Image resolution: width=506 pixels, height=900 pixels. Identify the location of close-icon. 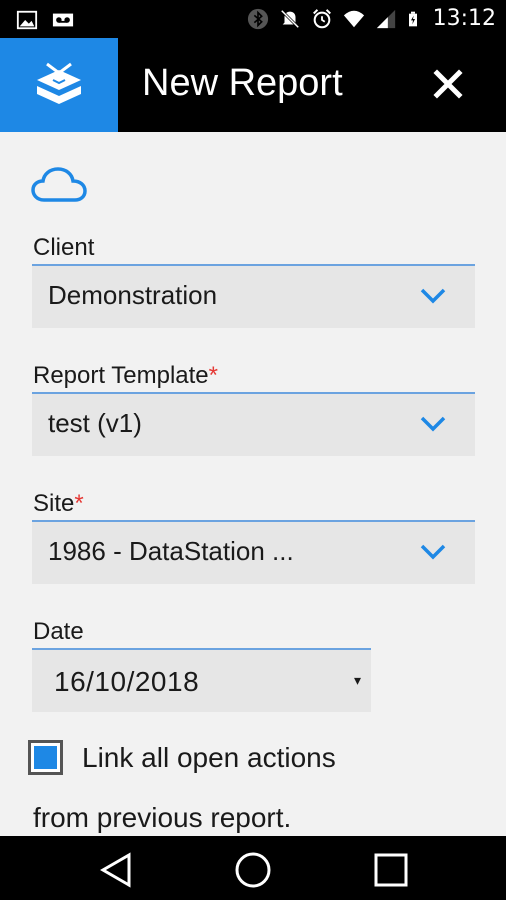
(448, 84).